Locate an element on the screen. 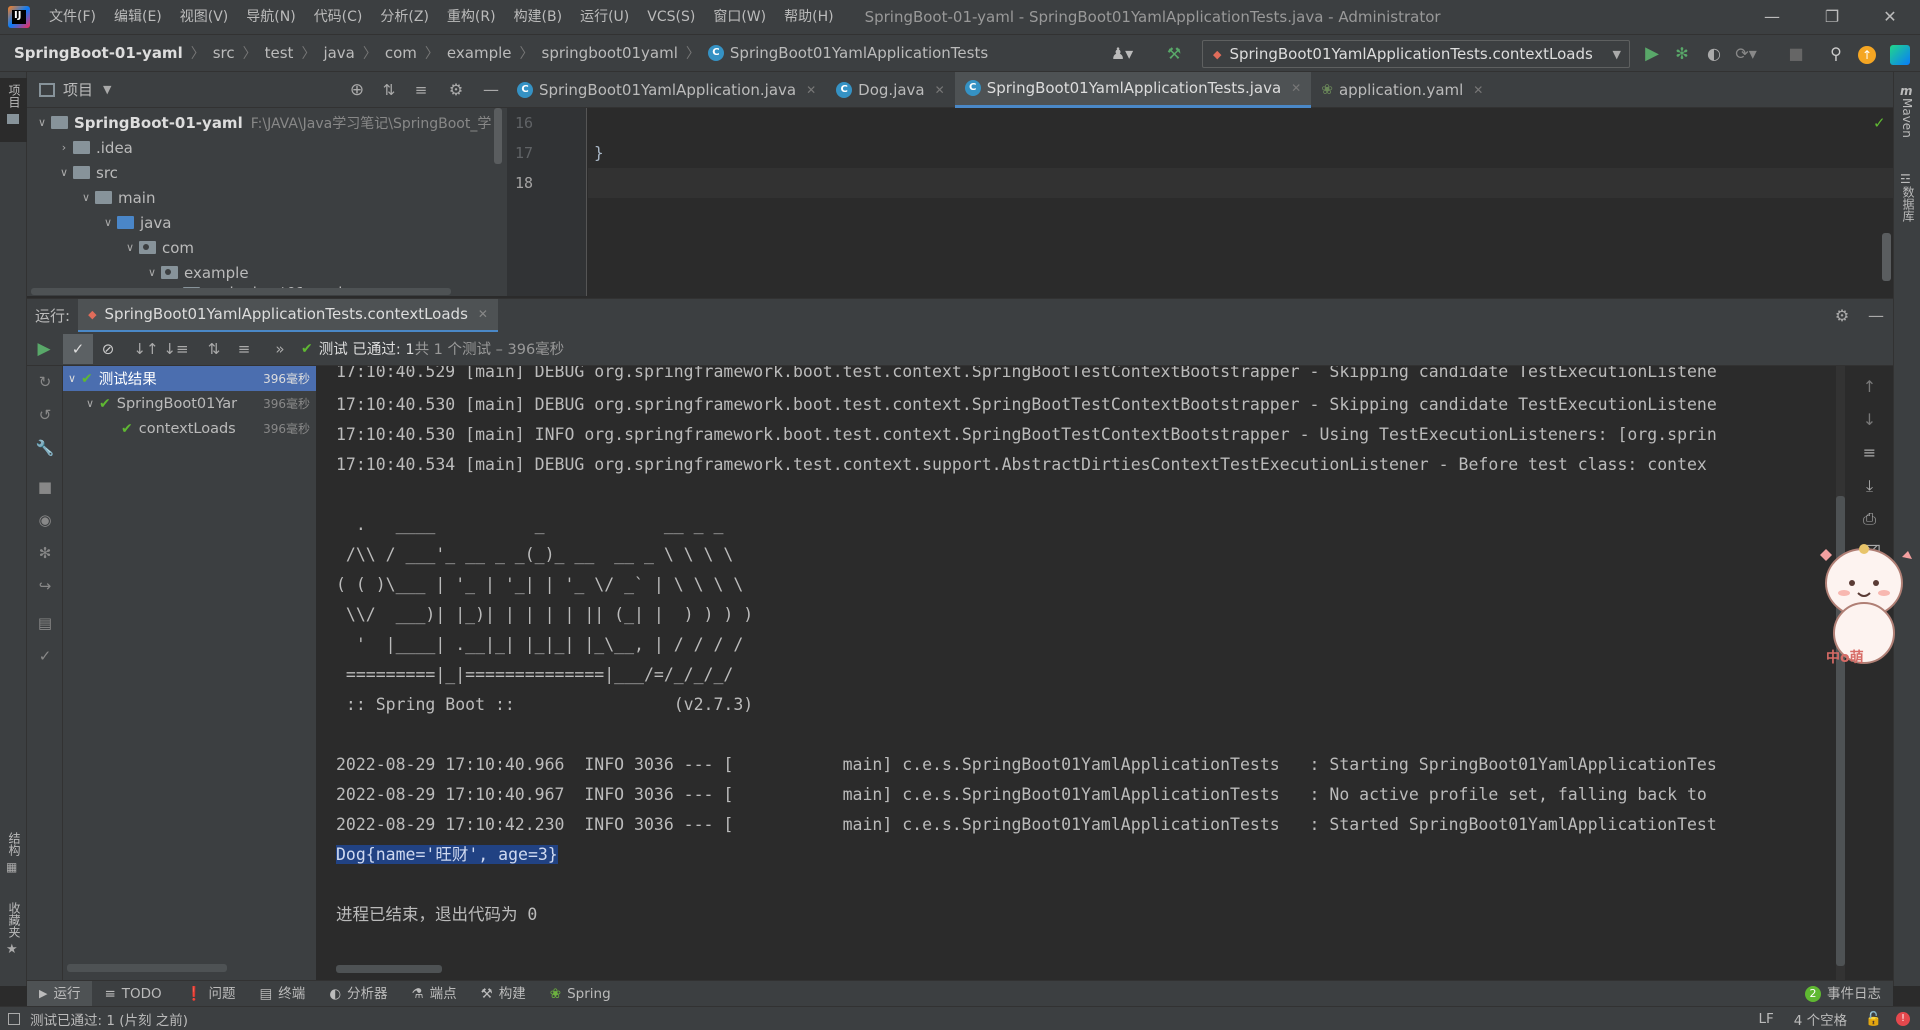 This screenshot has height=1030, width=1920. test-method-node: ✔ contextLoads 396毫秒 is located at coordinates (189, 428).